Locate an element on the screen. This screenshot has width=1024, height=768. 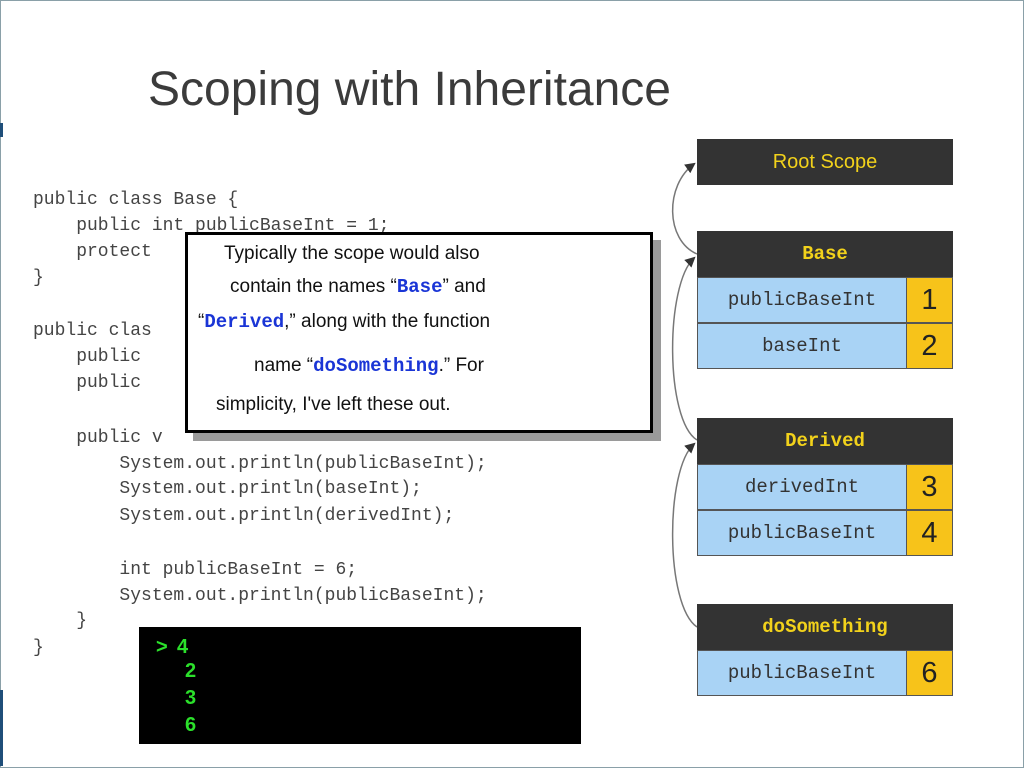
root-scope-label: Root Scope is located at coordinates (825, 161).